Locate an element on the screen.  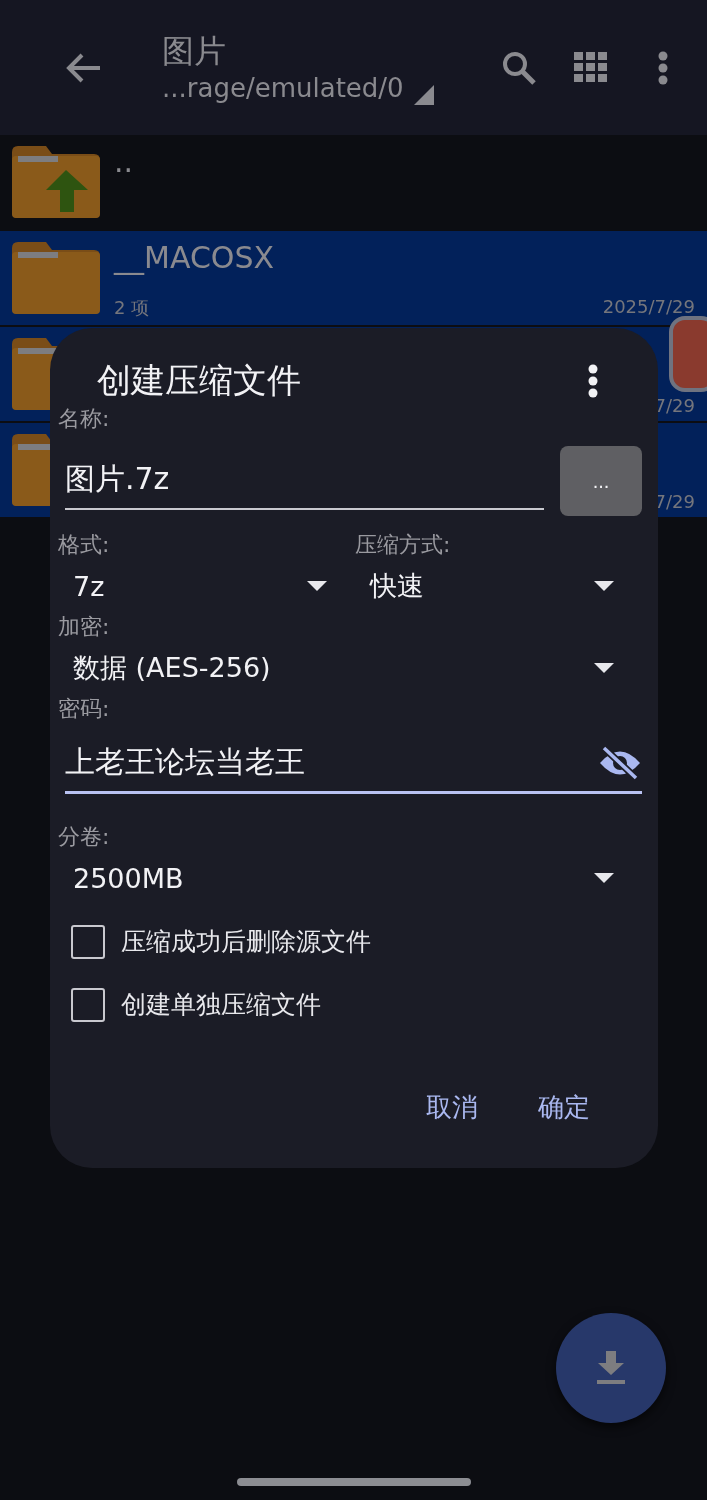
field-label: 名称: is located at coordinates (84, 419).